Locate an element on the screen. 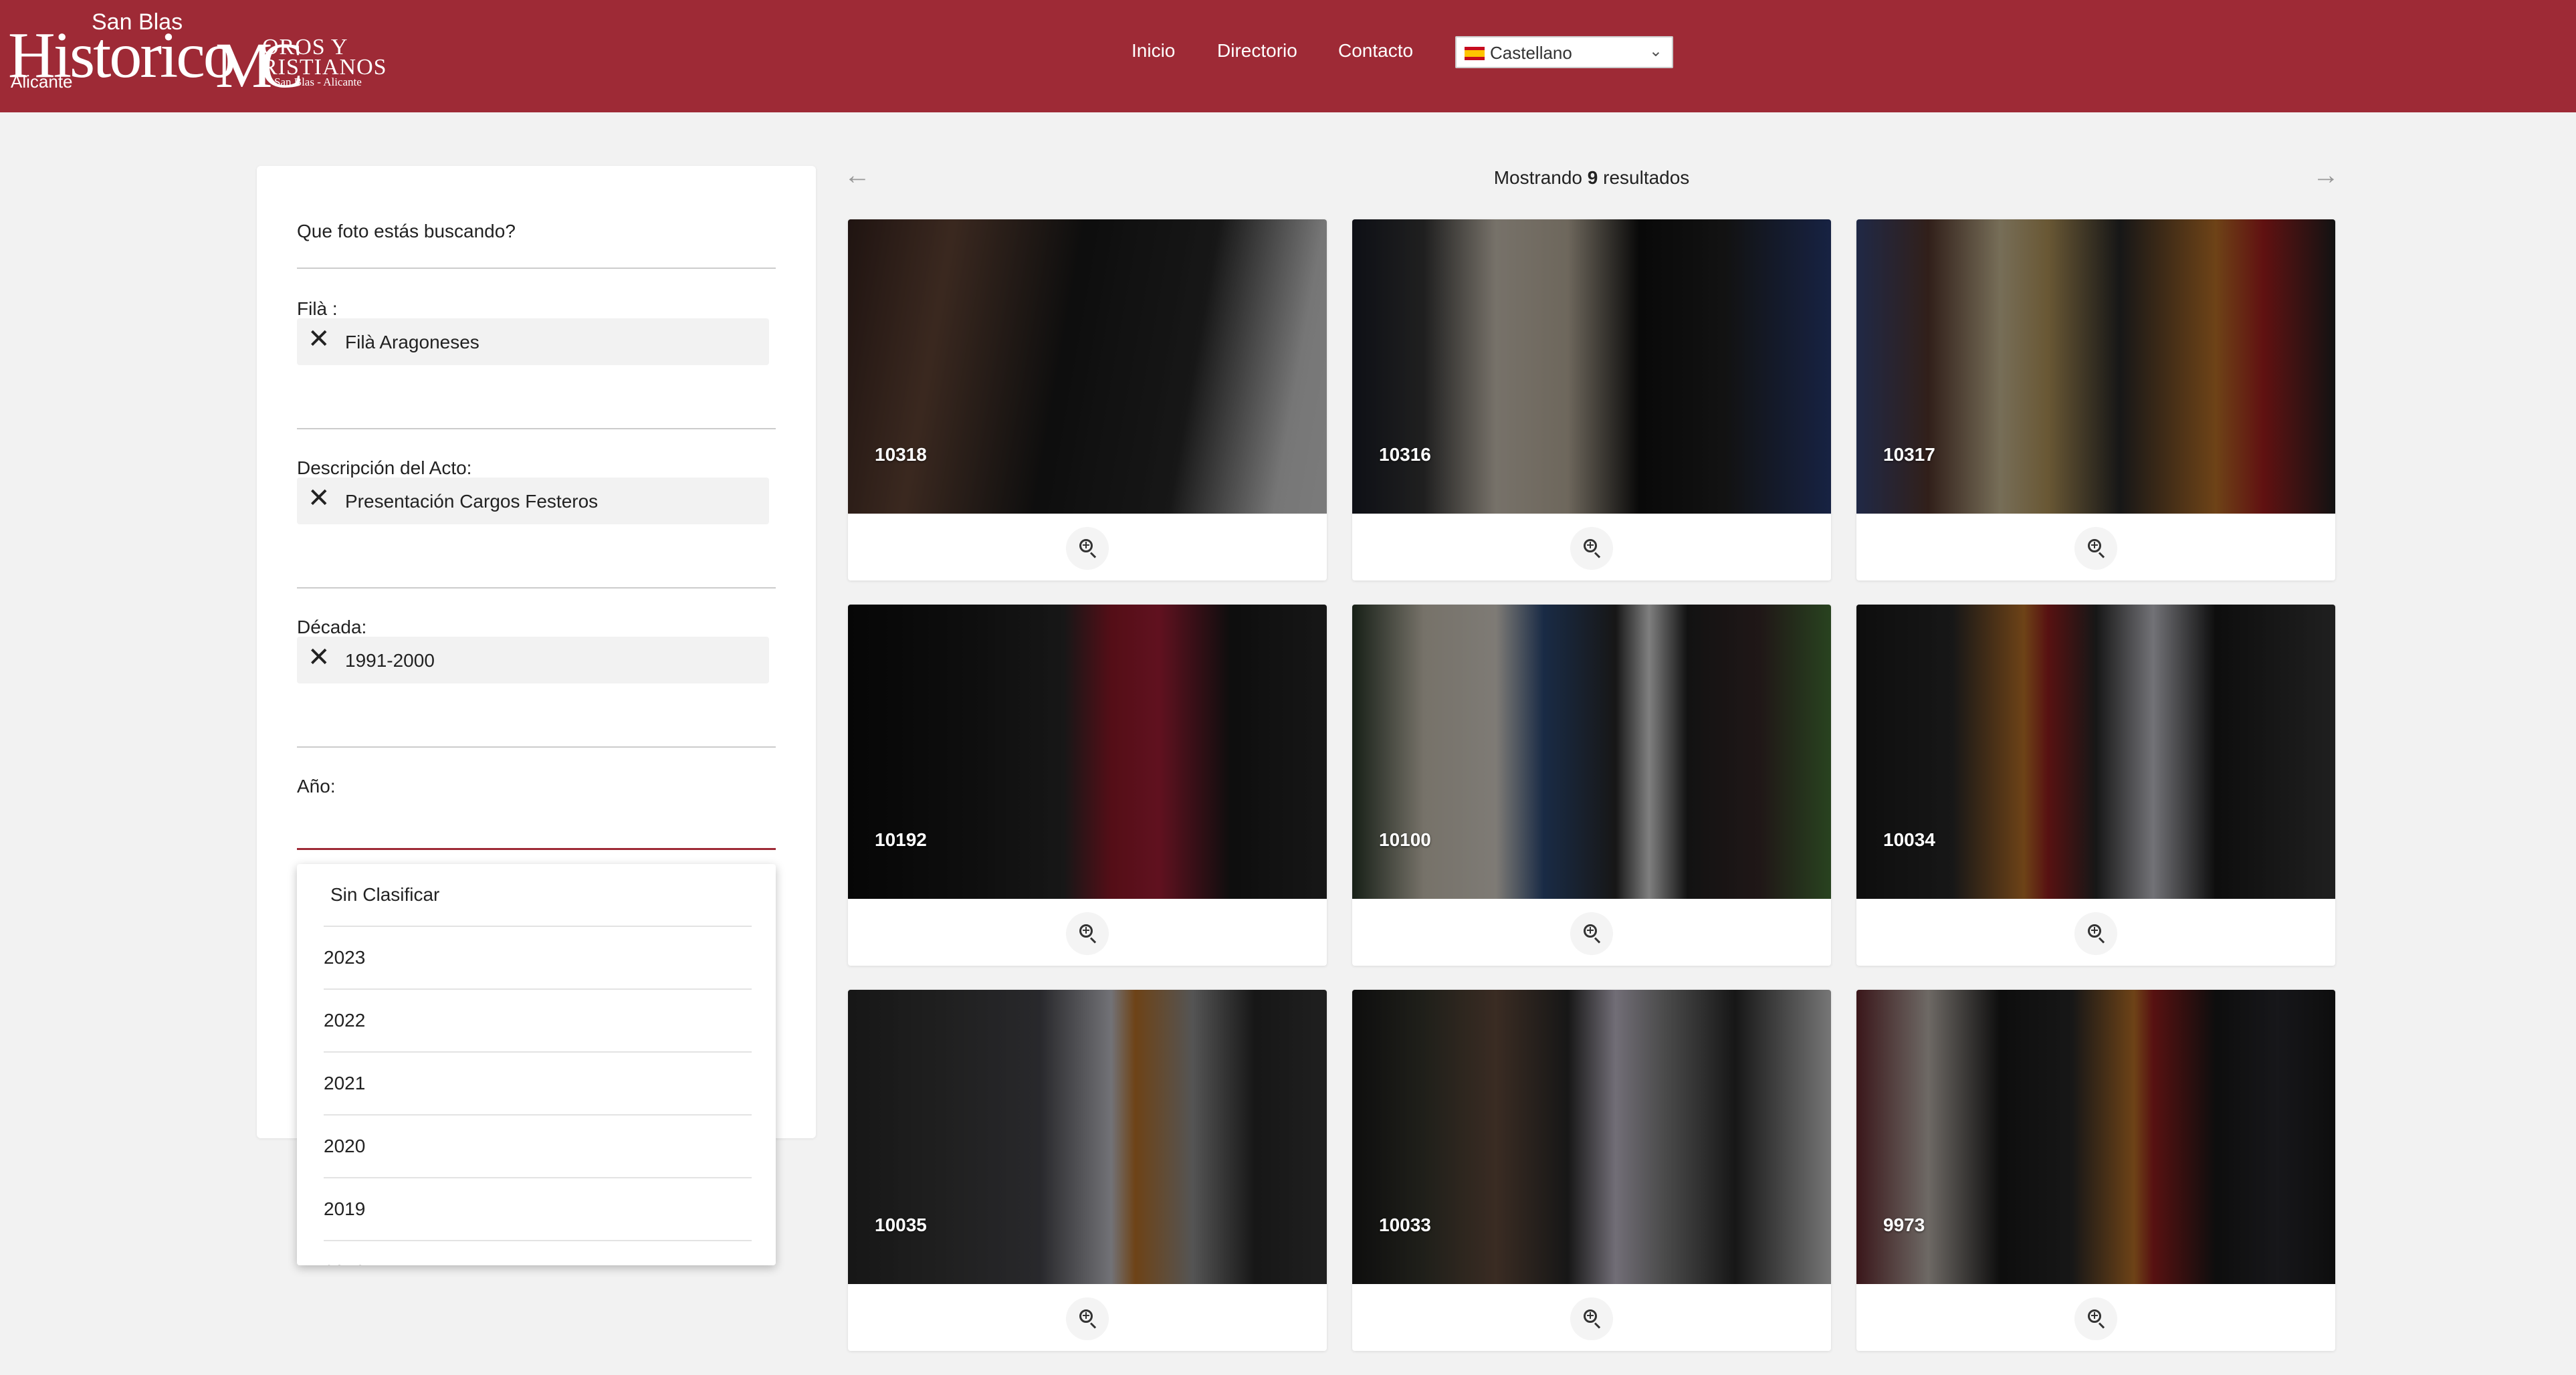 Image resolution: width=2576 pixels, height=1375 pixels. photo-card: 10034 is located at coordinates (2095, 785).